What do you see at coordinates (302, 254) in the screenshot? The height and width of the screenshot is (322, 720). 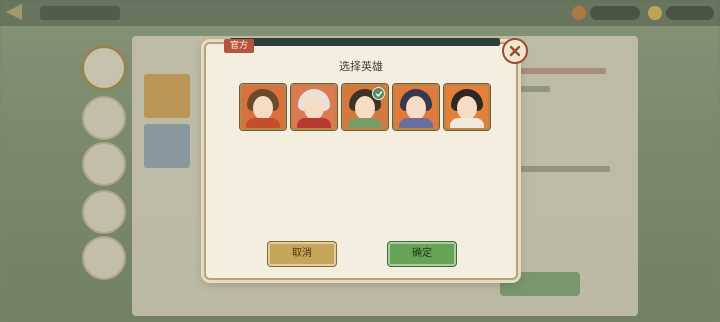 I see `cancel-button: 取消` at bounding box center [302, 254].